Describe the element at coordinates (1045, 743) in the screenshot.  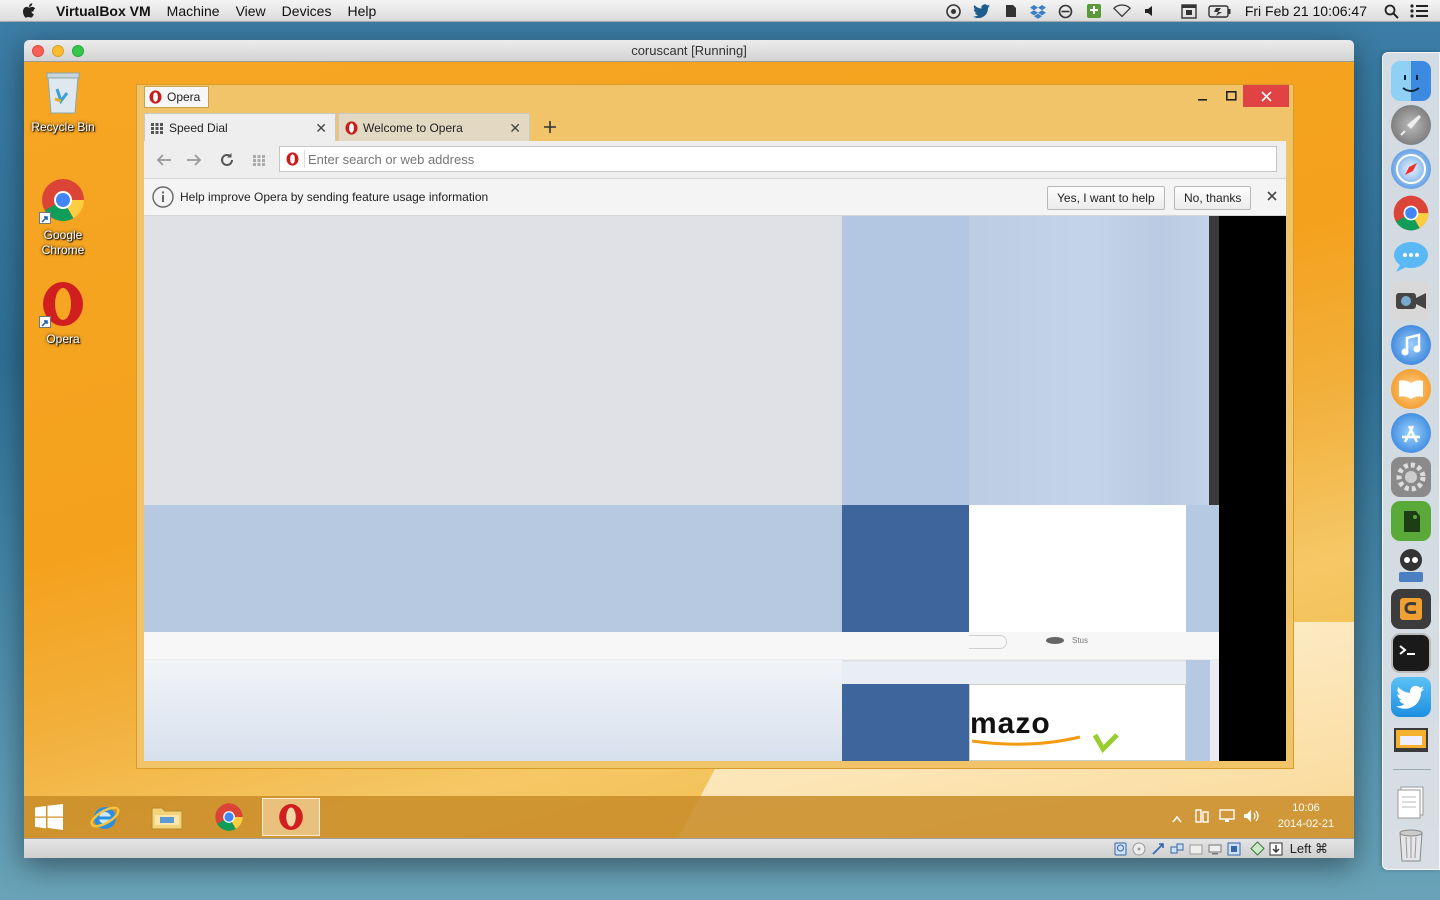
I see `amazon-smile-icon` at that location.